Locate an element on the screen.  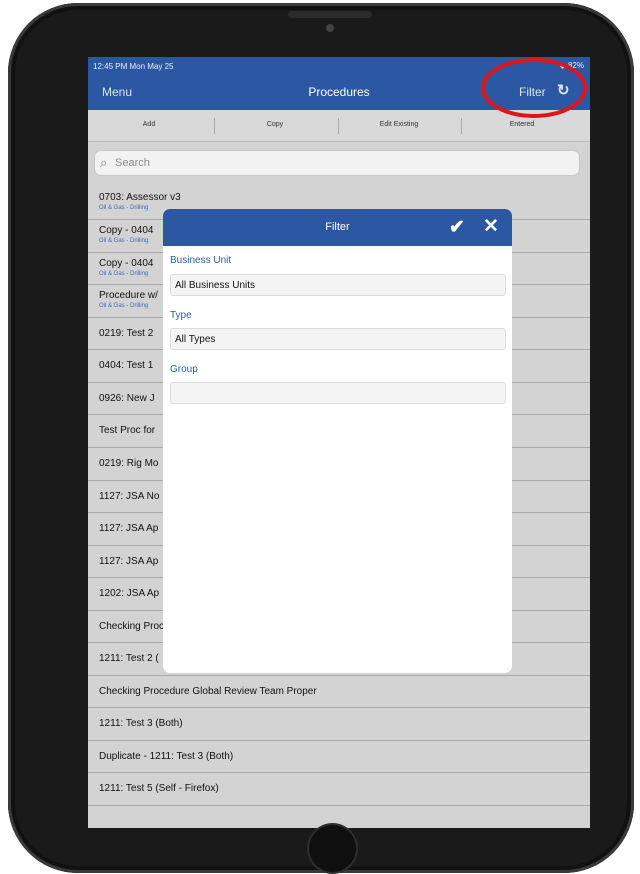
home-button is located at coordinates (332, 848).